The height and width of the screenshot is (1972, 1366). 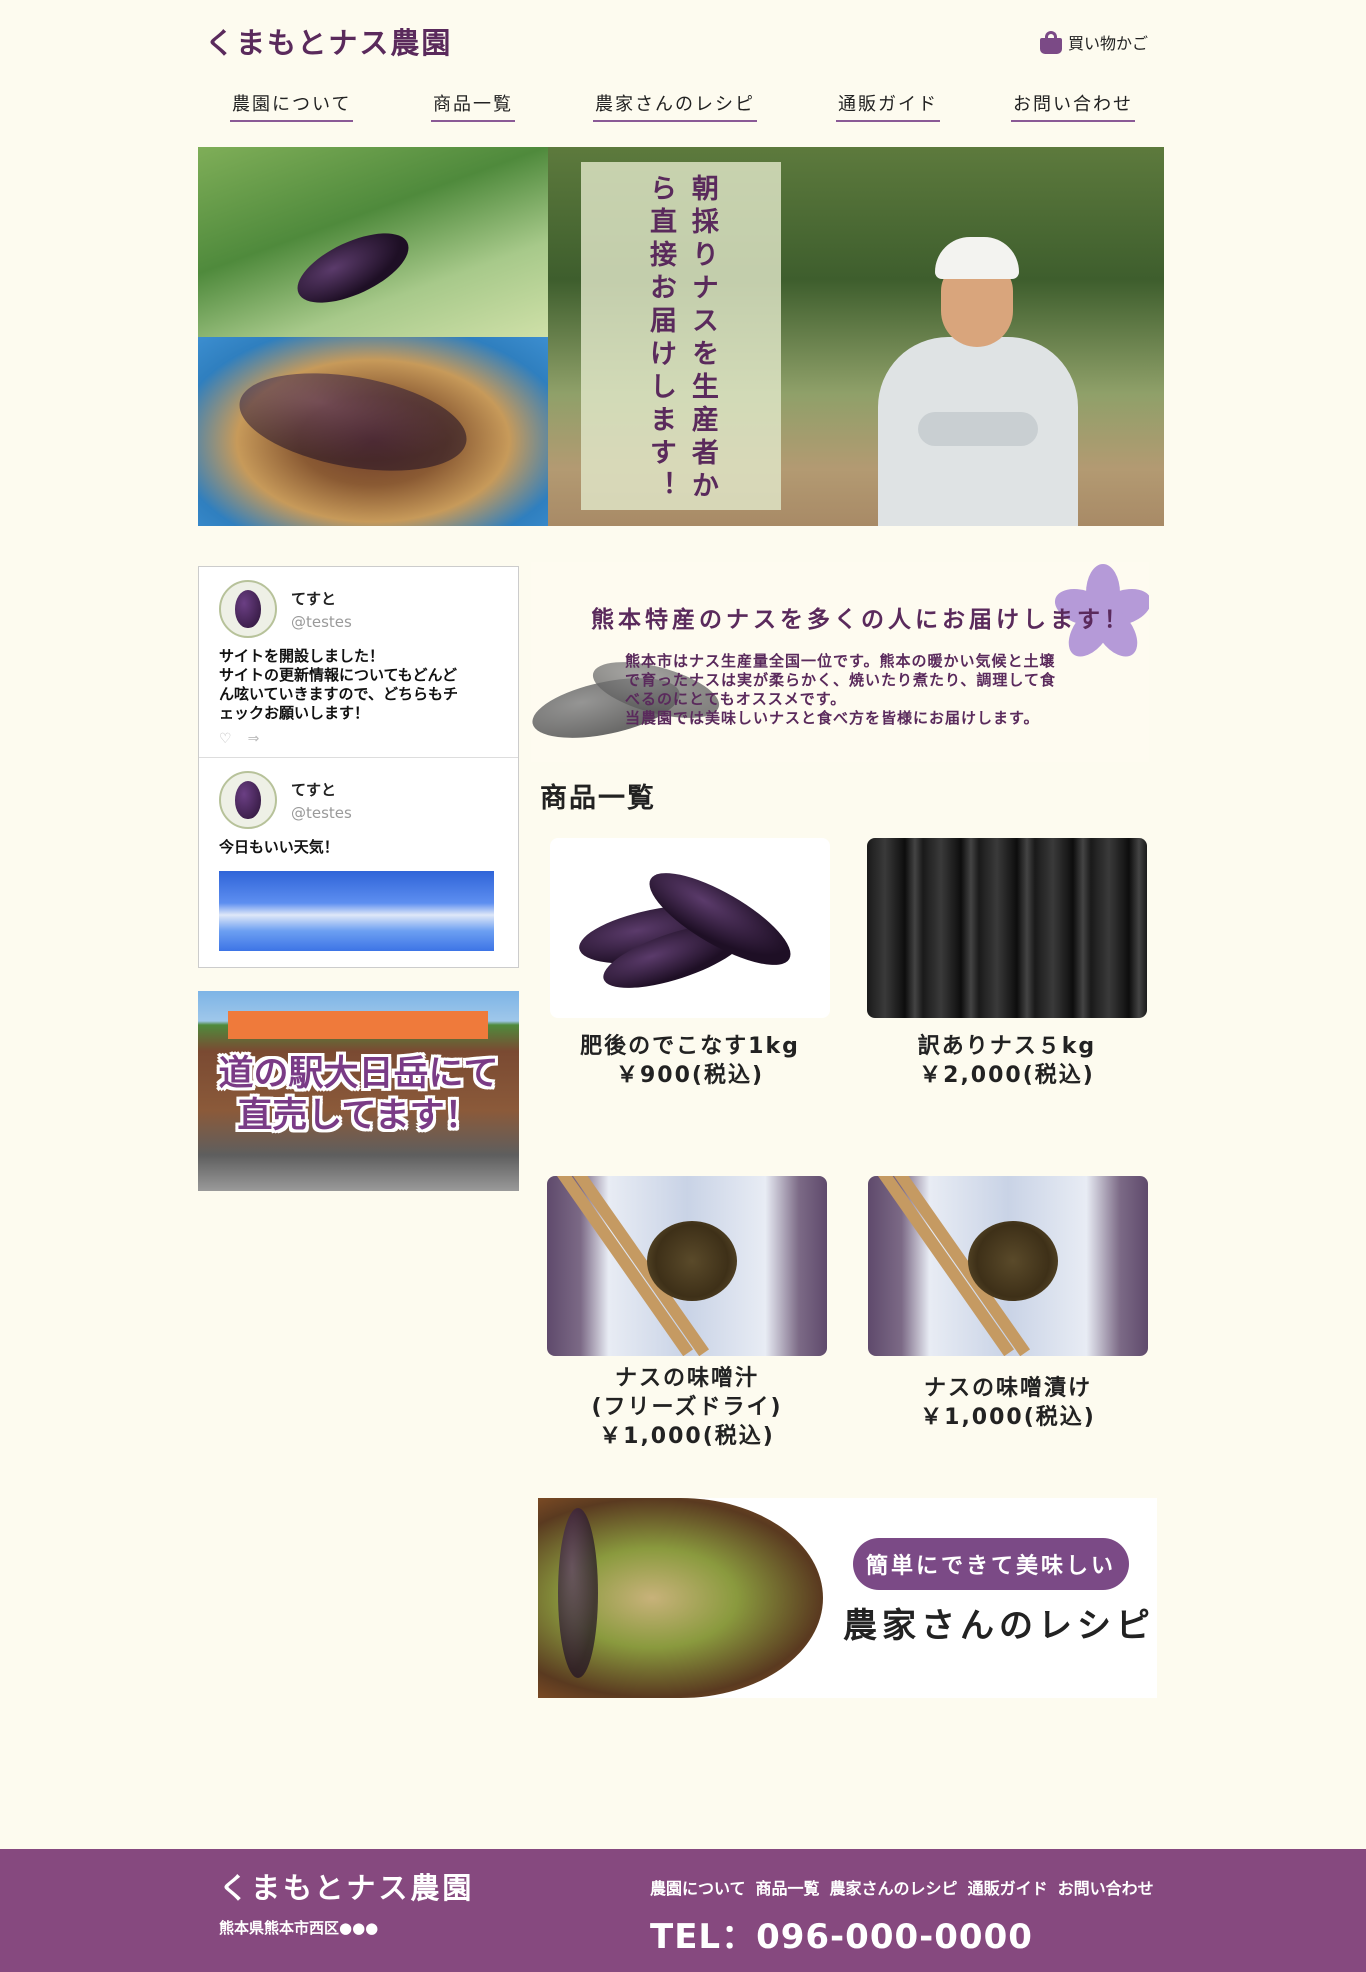 I want to click on product-name: ナスの味噌汁 (フリーズドライ), so click(x=687, y=1393).